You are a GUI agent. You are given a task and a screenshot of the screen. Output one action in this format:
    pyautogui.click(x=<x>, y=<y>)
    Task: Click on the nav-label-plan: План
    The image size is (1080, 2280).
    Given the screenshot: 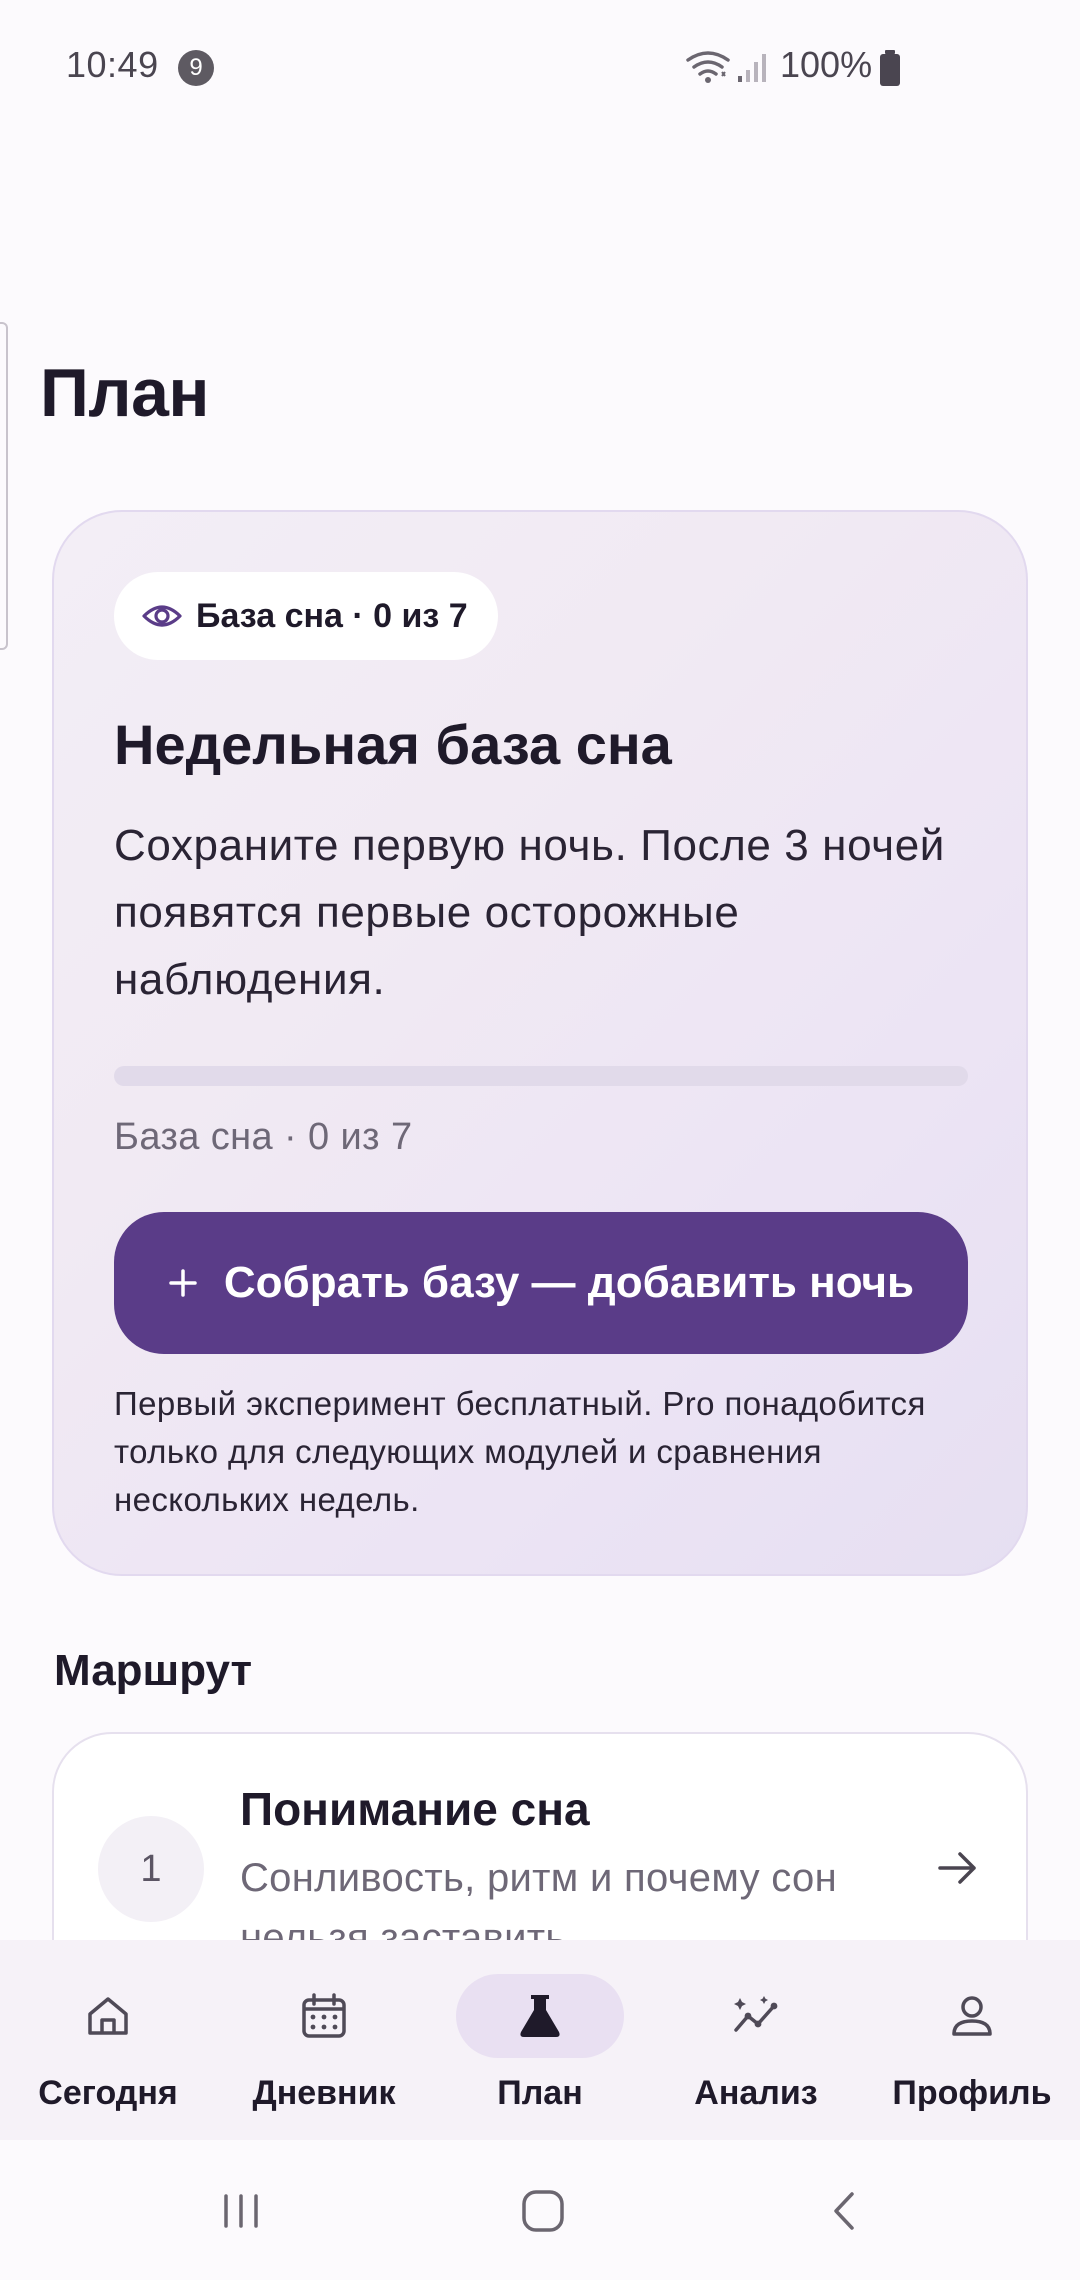 What is the action you would take?
    pyautogui.click(x=540, y=2093)
    